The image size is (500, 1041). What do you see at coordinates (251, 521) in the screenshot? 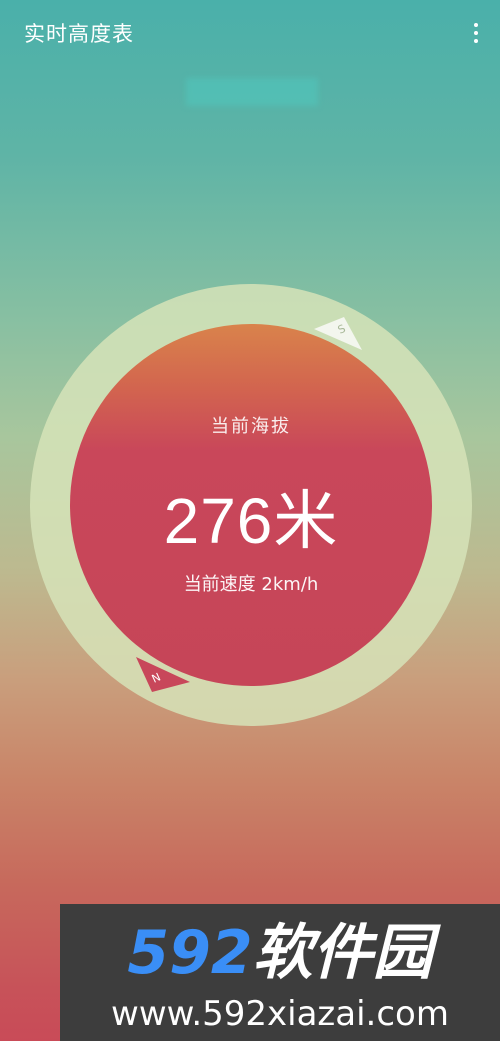
I see `altitude-value: 276米` at bounding box center [251, 521].